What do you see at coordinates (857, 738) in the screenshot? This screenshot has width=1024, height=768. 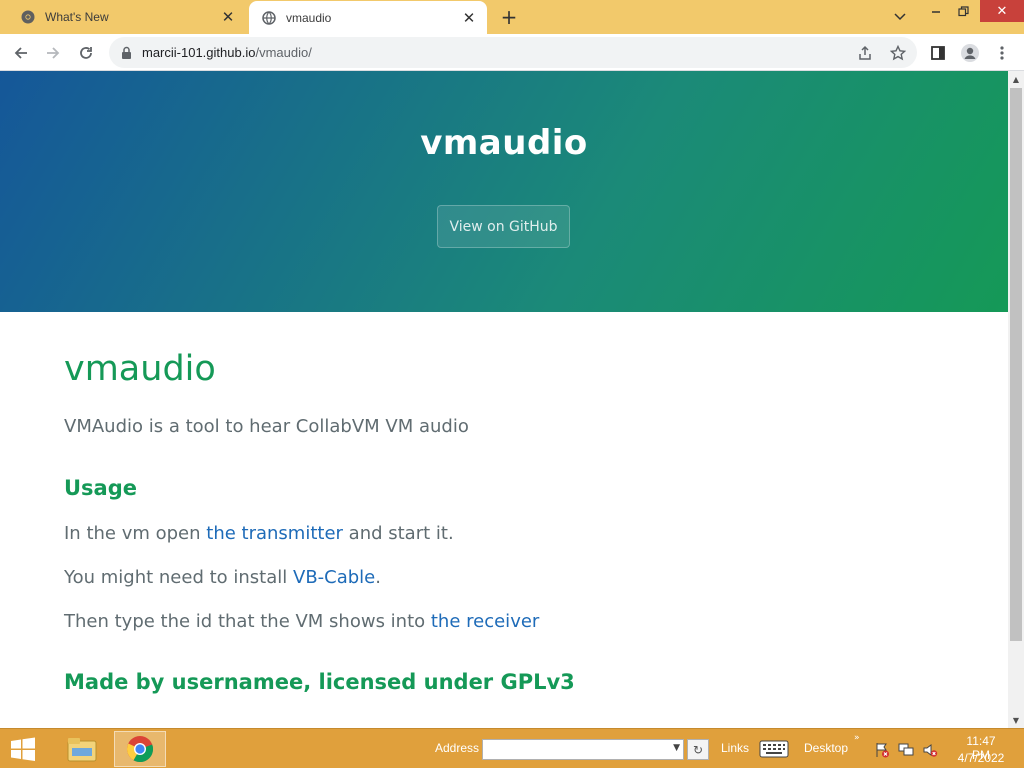 I see `toolbar-overflow-icon: »` at bounding box center [857, 738].